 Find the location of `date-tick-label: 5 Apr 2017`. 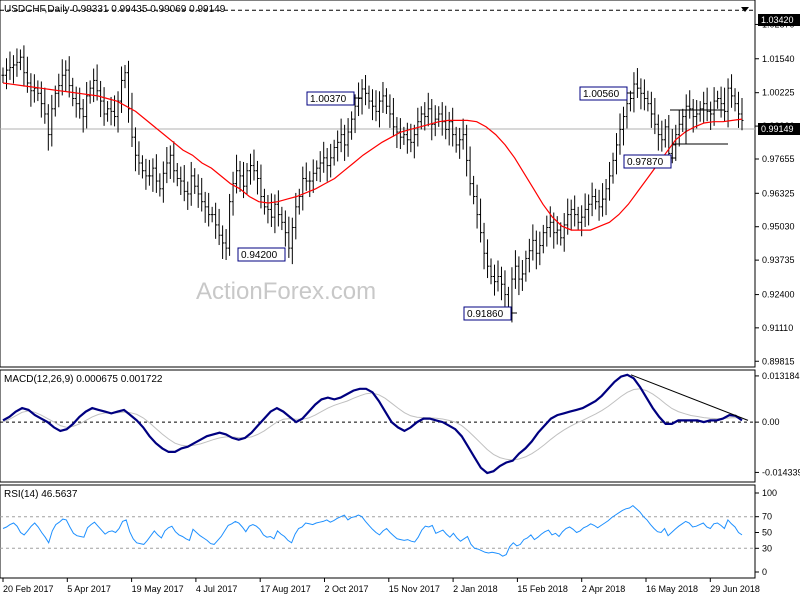

date-tick-label: 5 Apr 2017 is located at coordinates (89, 589).